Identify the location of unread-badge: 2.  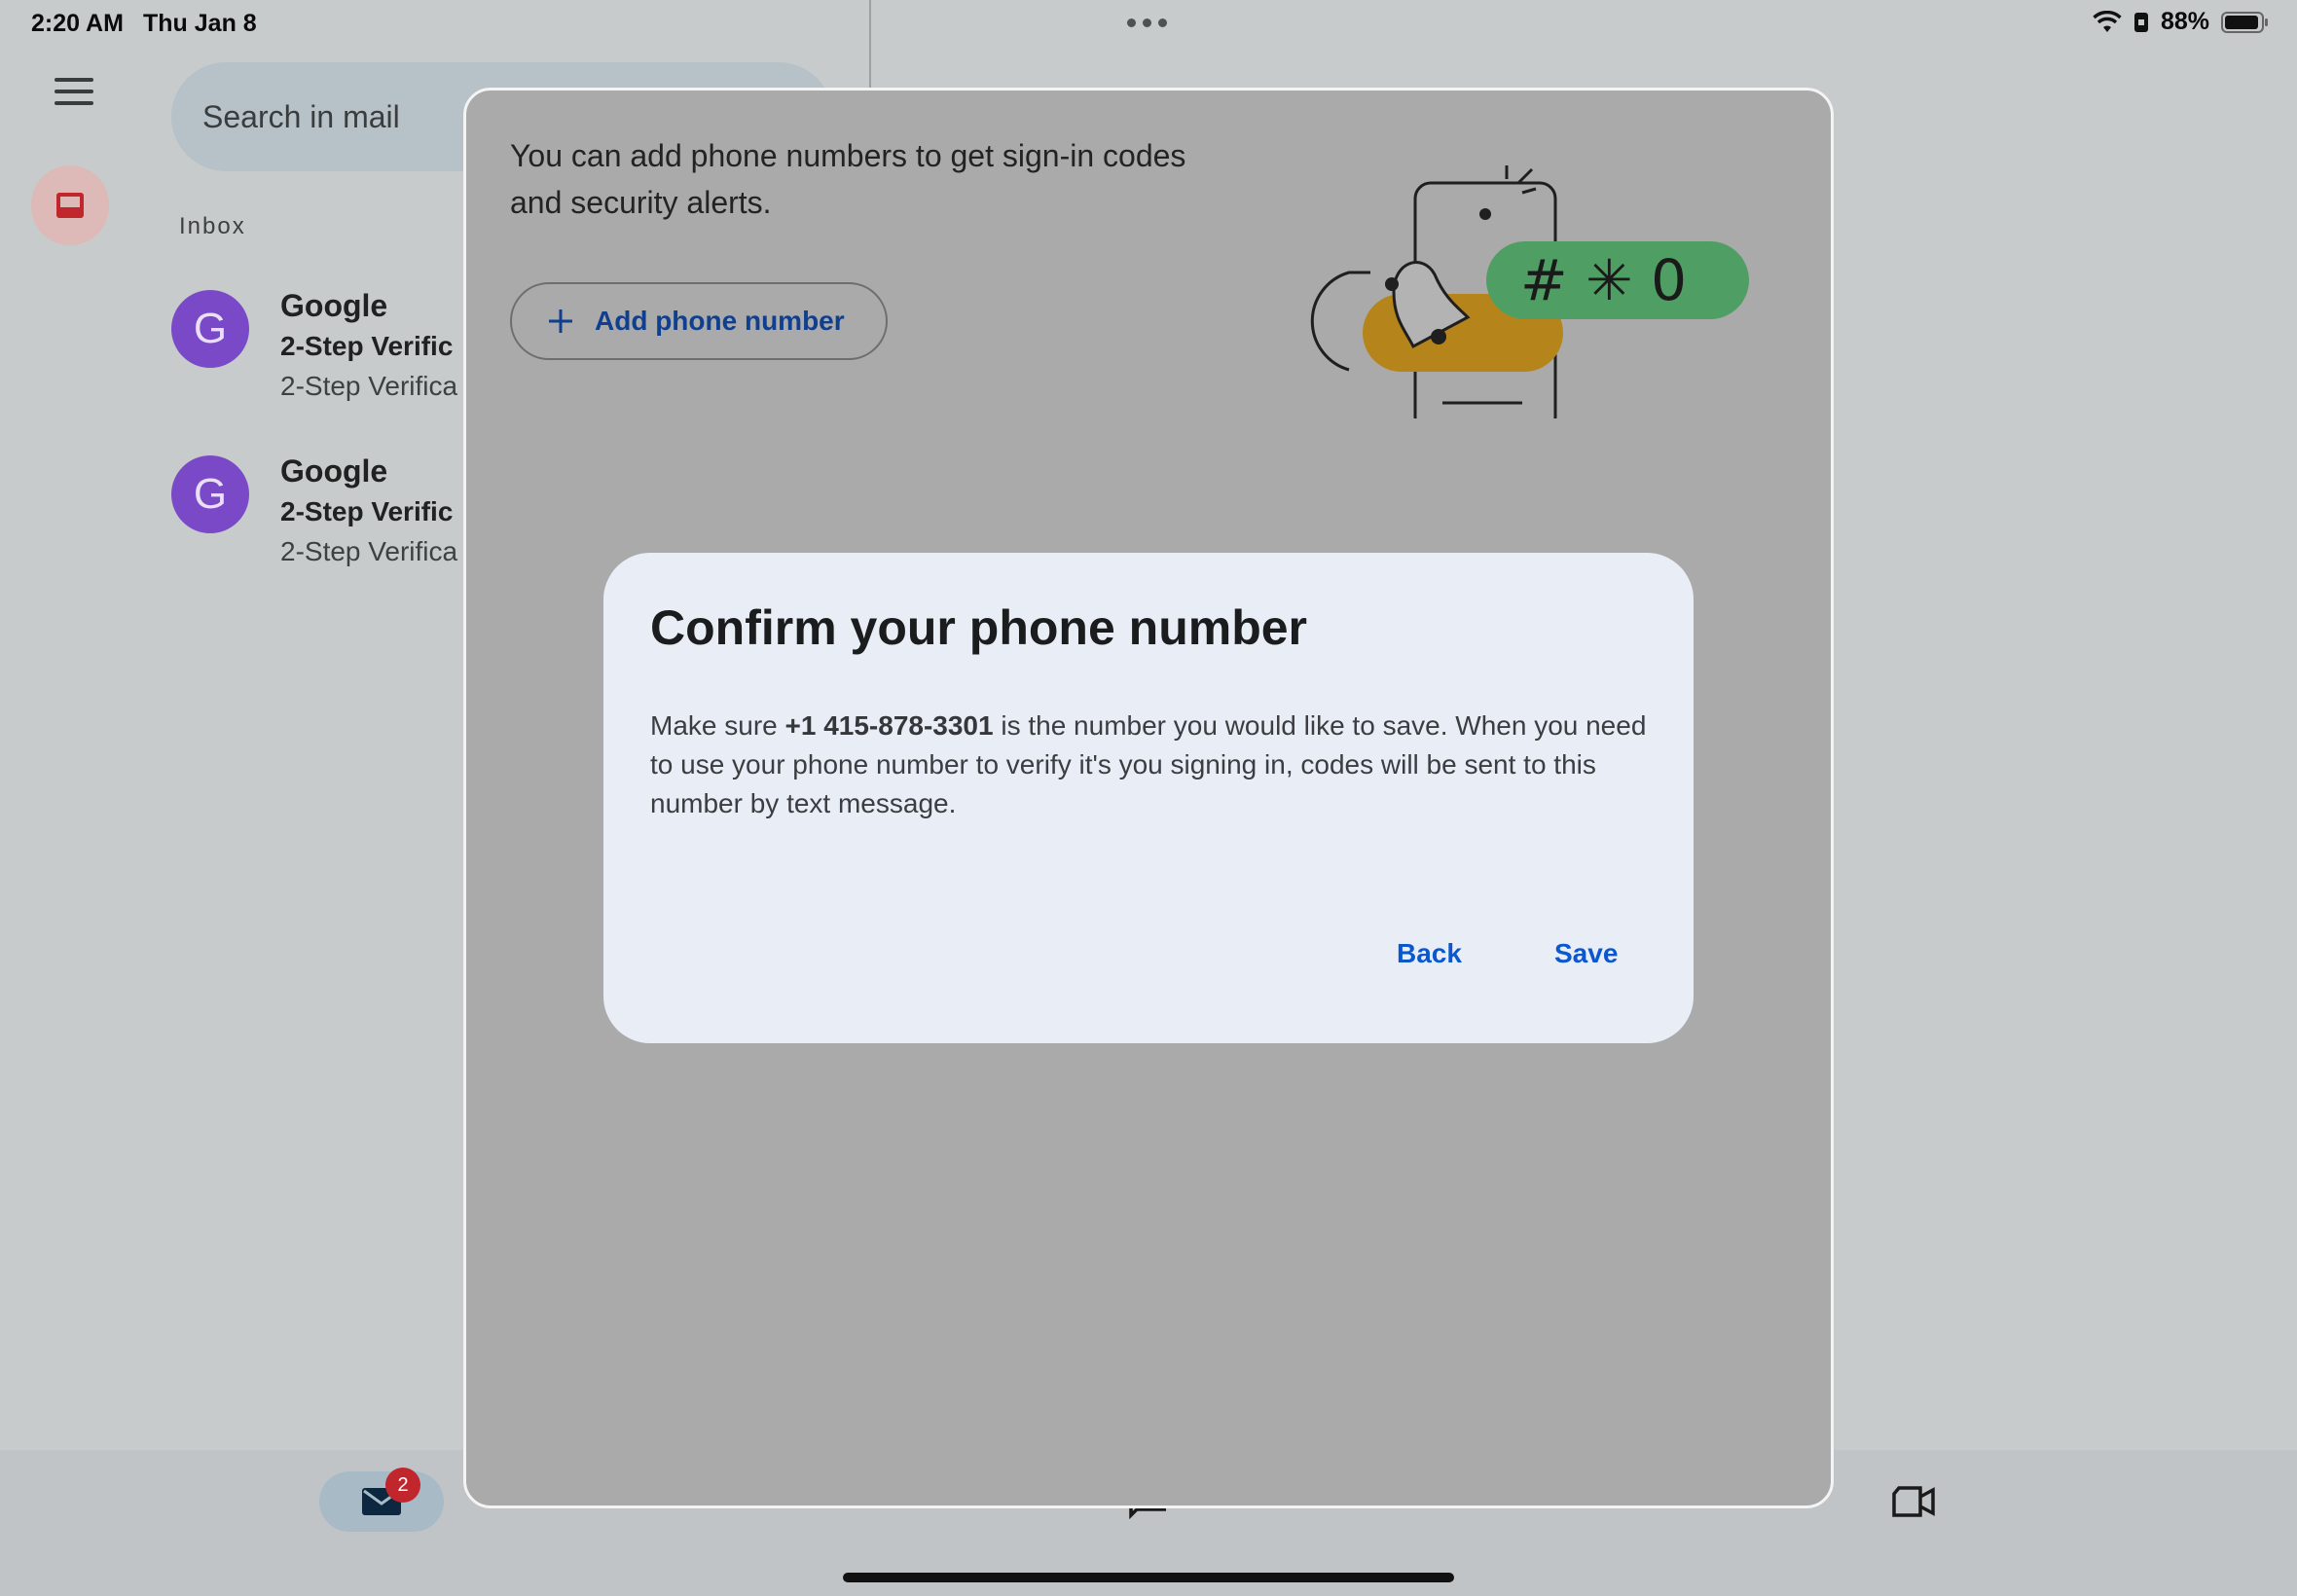
(402, 1485).